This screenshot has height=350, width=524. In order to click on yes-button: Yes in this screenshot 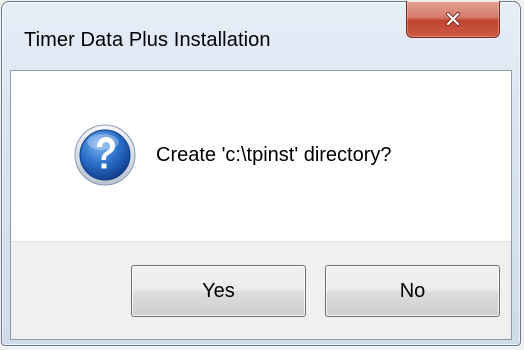, I will do `click(218, 291)`.